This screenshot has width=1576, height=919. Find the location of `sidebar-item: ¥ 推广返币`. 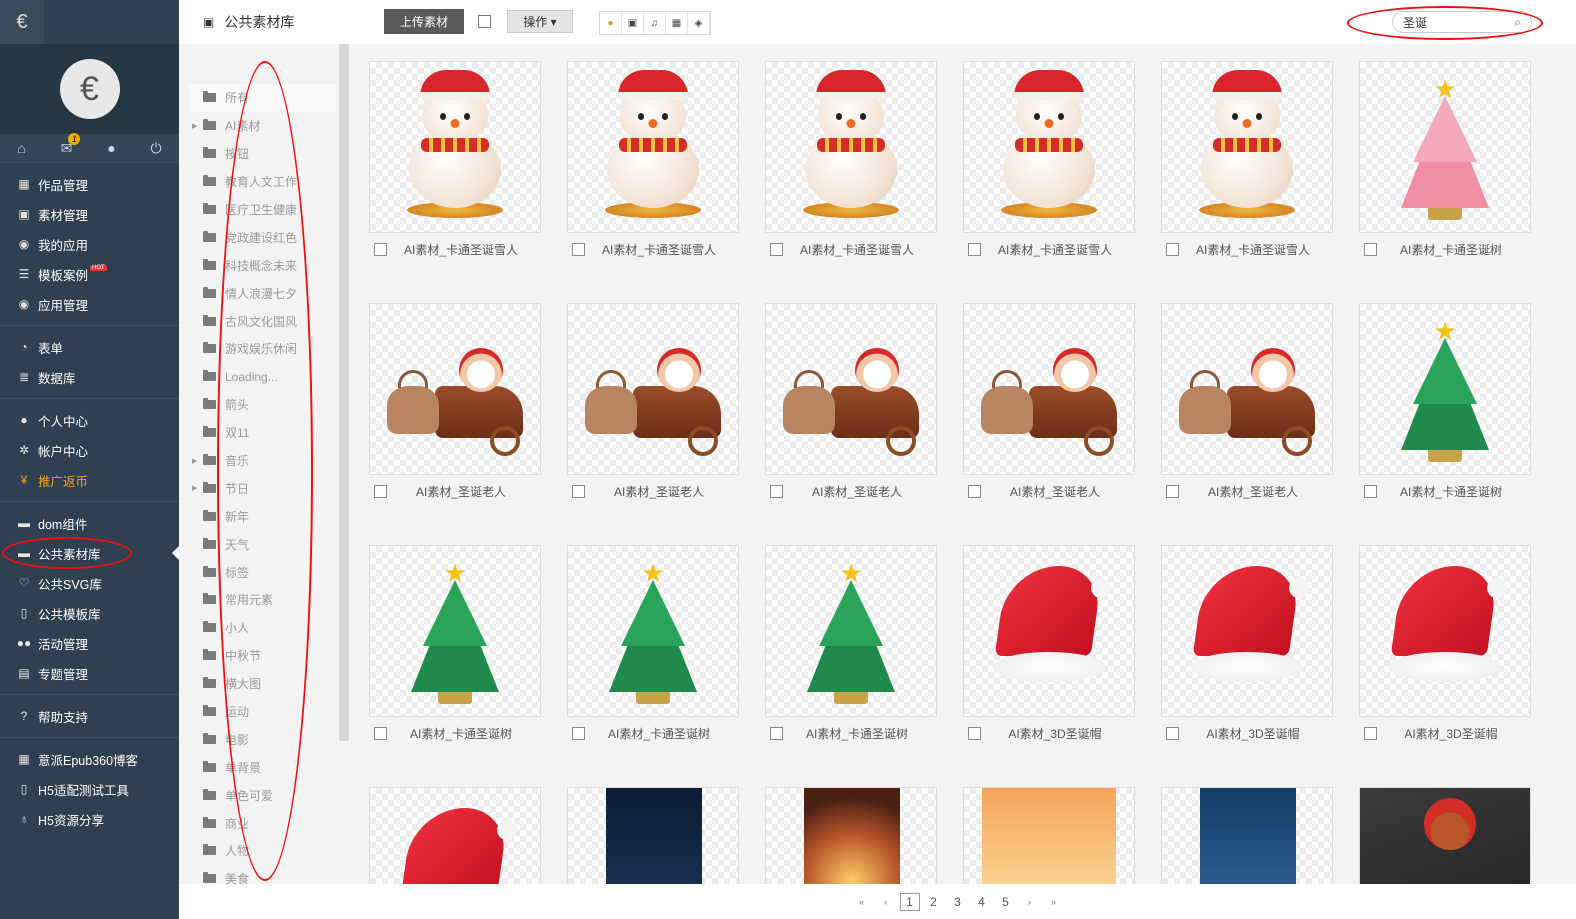

sidebar-item: ¥ 推广返币 is located at coordinates (89, 480).